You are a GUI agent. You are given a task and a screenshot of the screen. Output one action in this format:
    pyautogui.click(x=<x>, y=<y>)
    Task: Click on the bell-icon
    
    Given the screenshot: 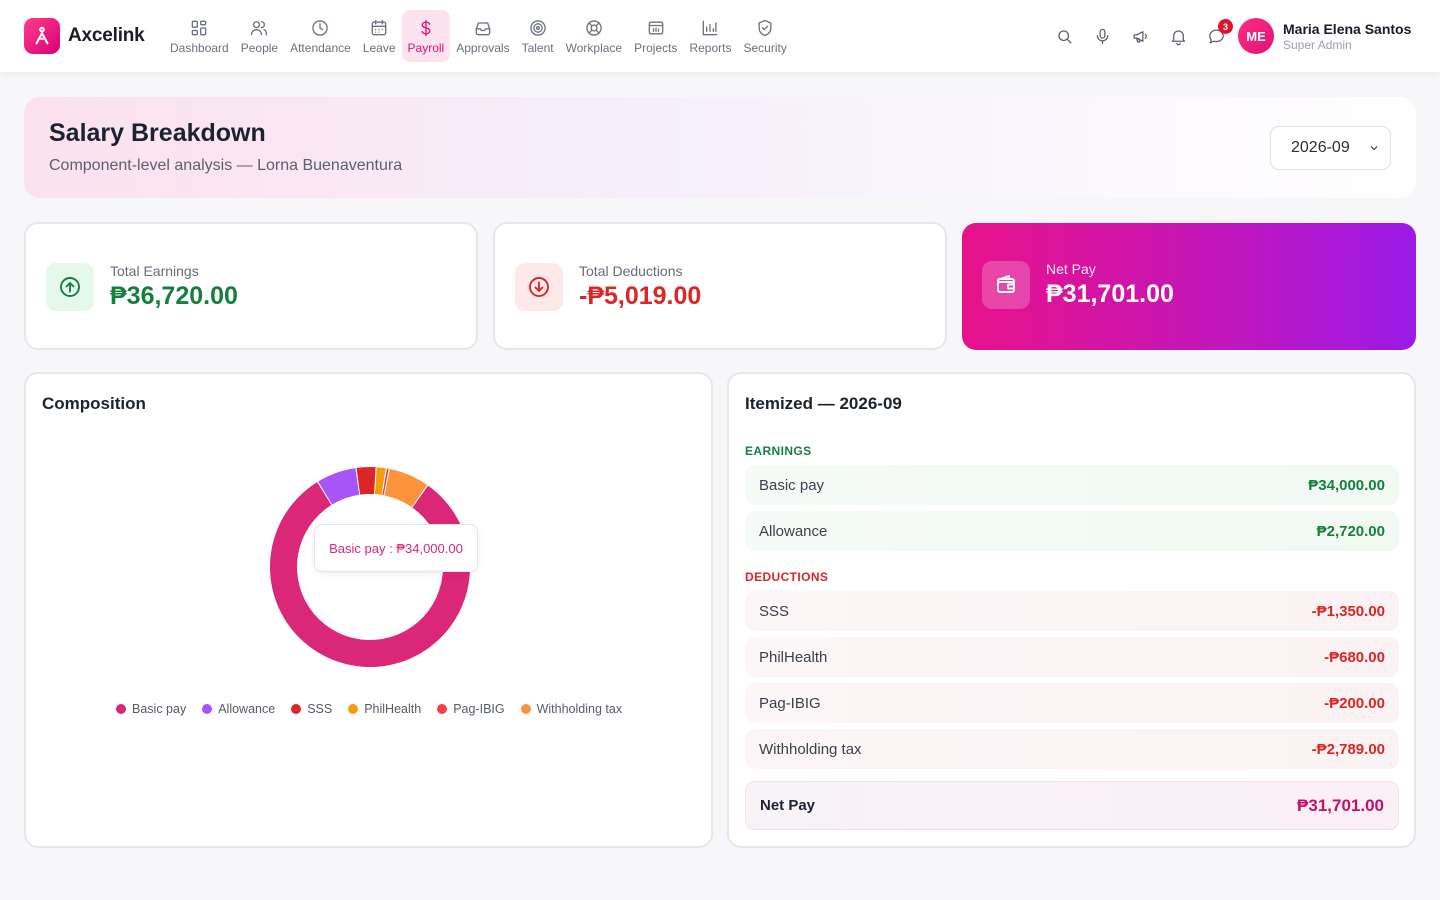 What is the action you would take?
    pyautogui.click(x=1178, y=37)
    